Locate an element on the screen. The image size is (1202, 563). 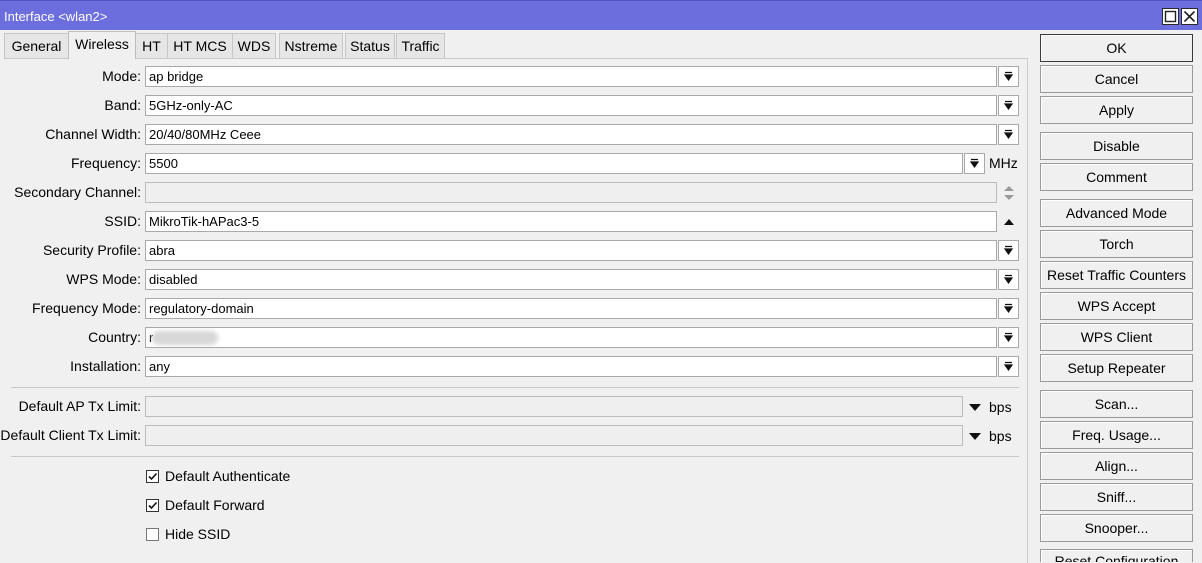
reset-configuration-label: Reset Configuration is located at coordinates (1116, 557).